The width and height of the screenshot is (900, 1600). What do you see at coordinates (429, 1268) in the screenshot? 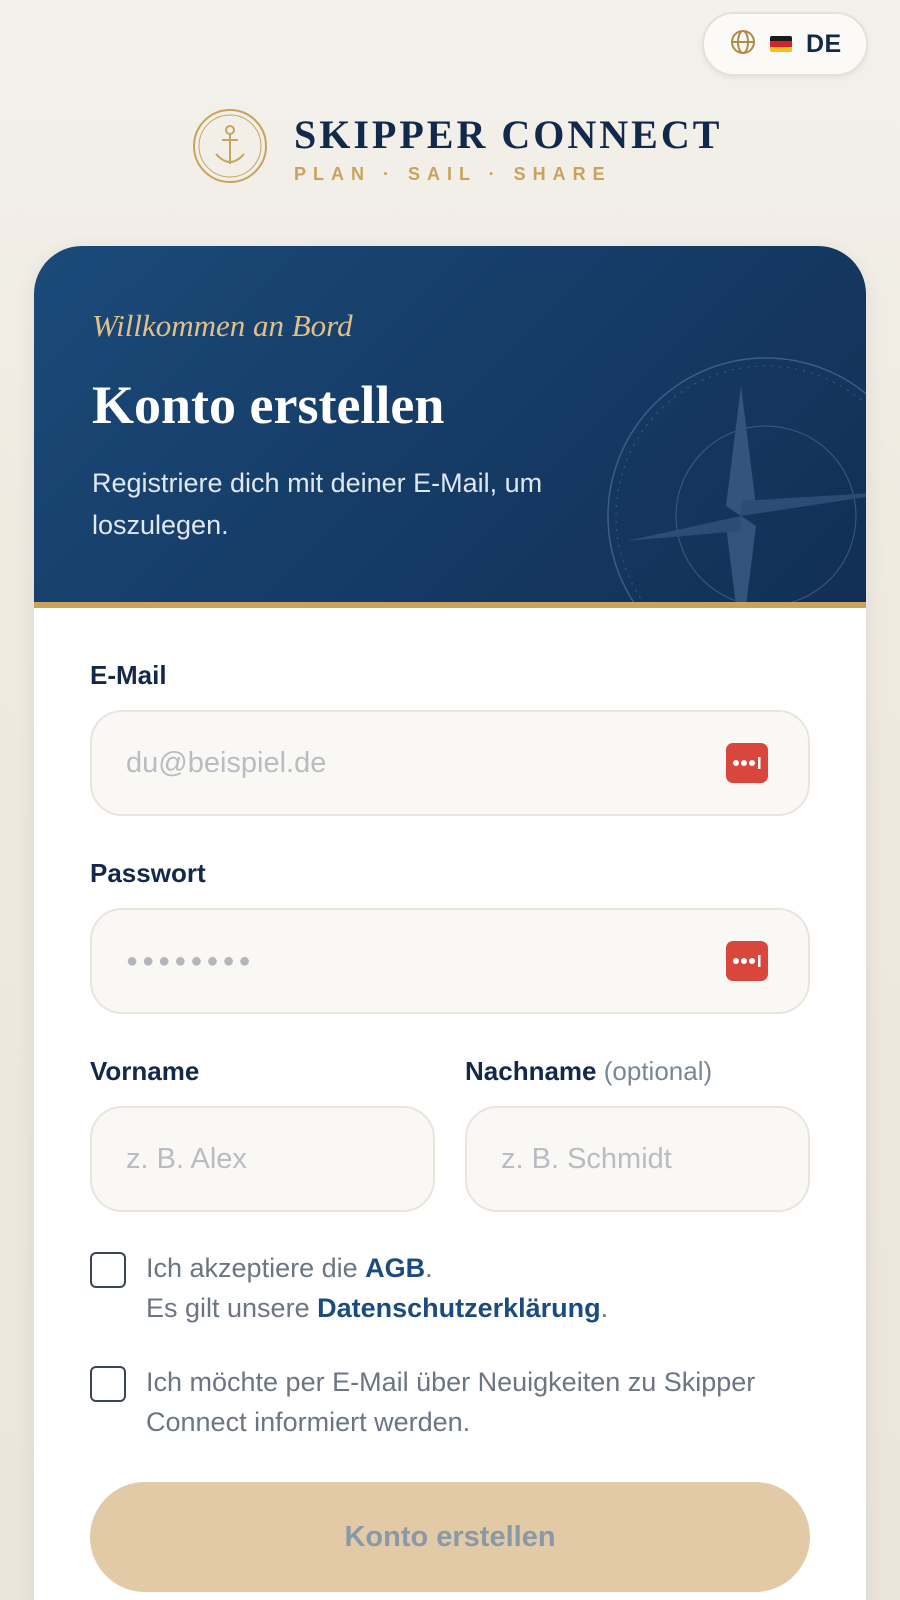
I see `terms-suffix: .` at bounding box center [429, 1268].